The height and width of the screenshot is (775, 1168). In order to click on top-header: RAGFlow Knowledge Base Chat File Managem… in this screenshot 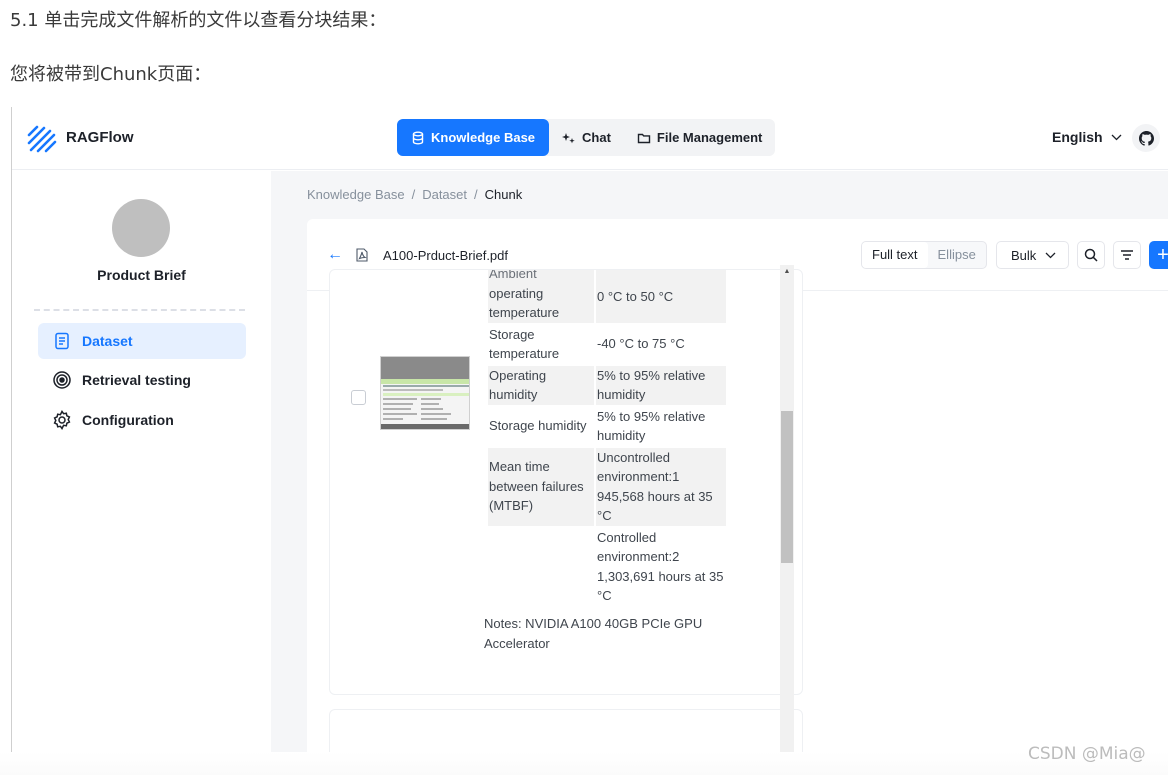, I will do `click(590, 138)`.